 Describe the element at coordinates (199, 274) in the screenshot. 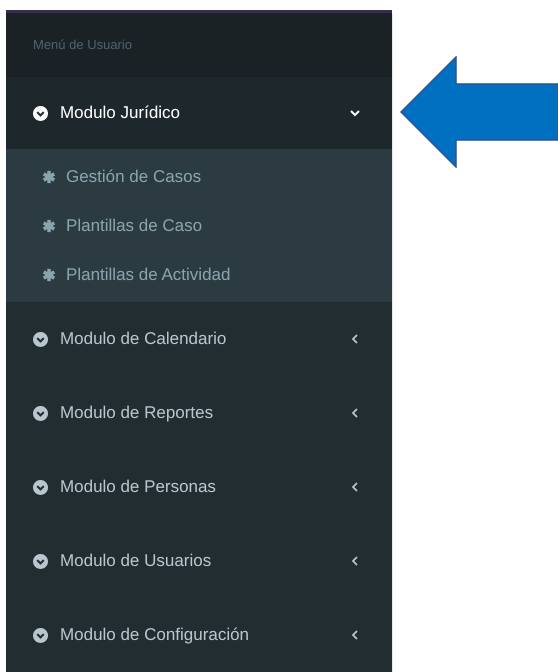

I see `submenu-item: Plantillas de Actividad` at that location.